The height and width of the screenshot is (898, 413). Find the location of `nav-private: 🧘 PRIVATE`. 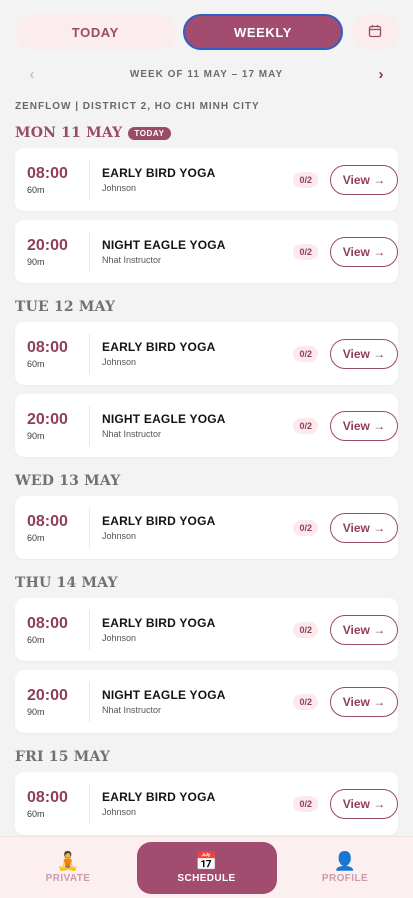

nav-private: 🧘 PRIVATE is located at coordinates (68, 868).